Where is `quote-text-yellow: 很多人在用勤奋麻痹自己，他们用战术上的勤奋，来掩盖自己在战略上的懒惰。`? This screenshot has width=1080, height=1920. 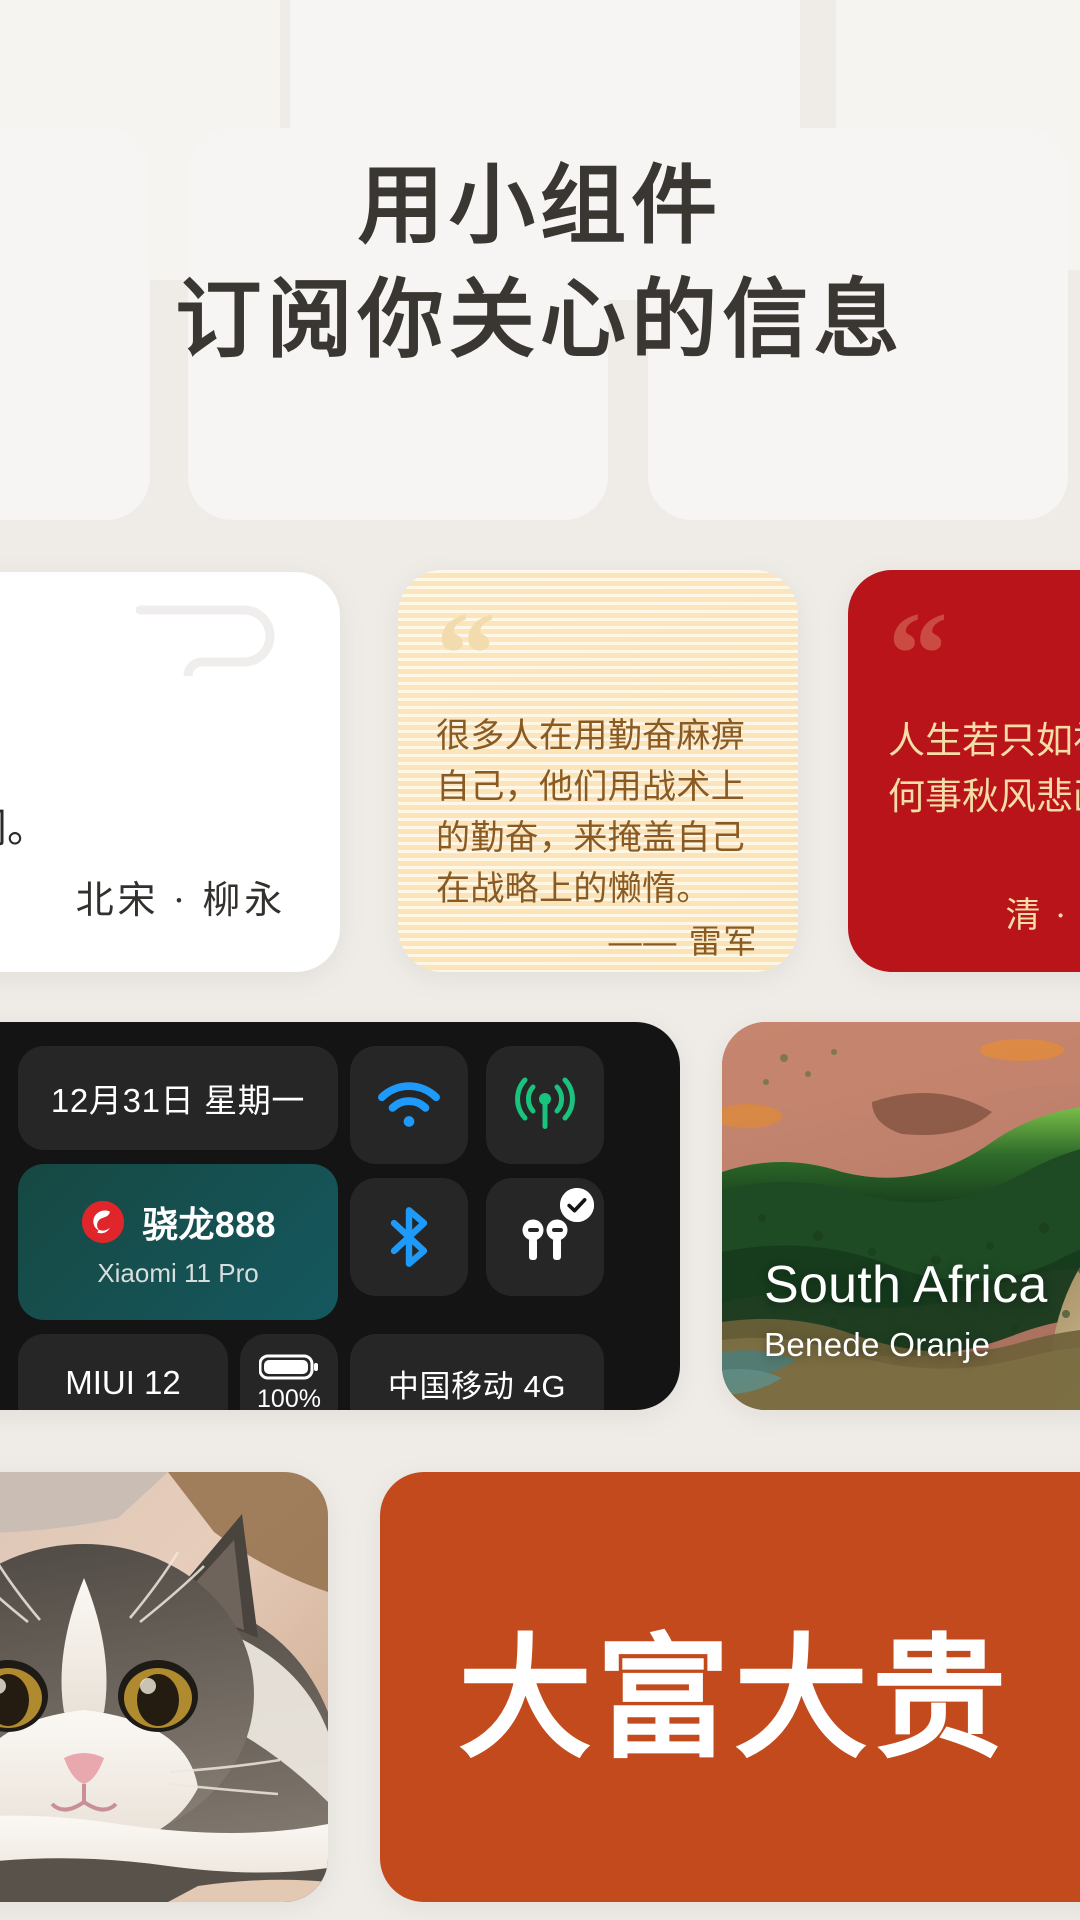 quote-text-yellow: 很多人在用勤奋麻痹自己，他们用战术上的勤奋，来掩盖自己在战略上的懒惰。 is located at coordinates (591, 813).